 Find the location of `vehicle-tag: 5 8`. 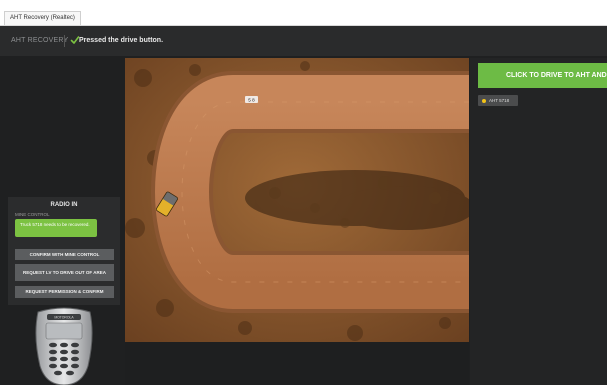

vehicle-tag: 5 8 is located at coordinates (251, 99).